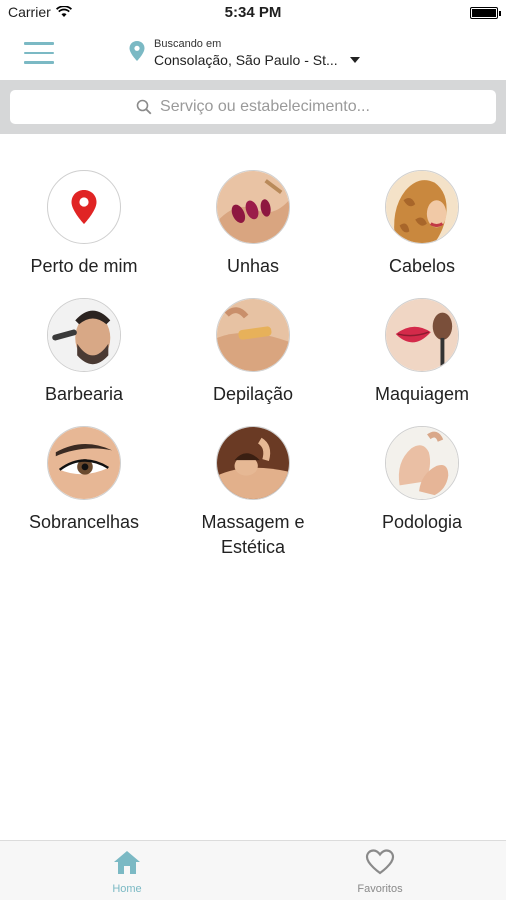 Image resolution: width=506 pixels, height=900 pixels. I want to click on category-label: Sobrancelhas, so click(84, 522).